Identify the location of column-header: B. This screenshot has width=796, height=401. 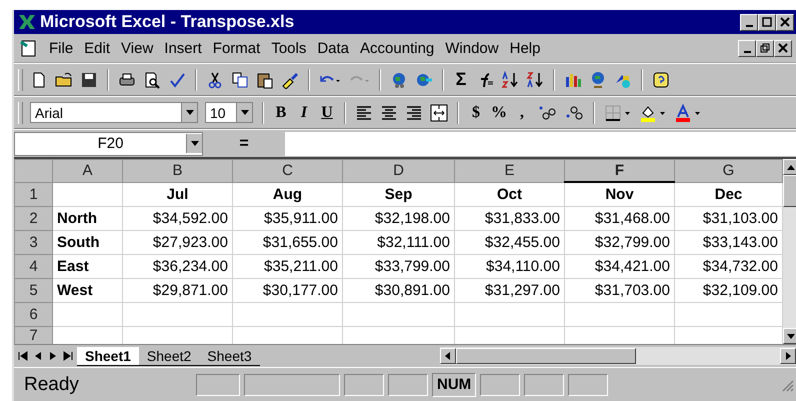
(177, 171).